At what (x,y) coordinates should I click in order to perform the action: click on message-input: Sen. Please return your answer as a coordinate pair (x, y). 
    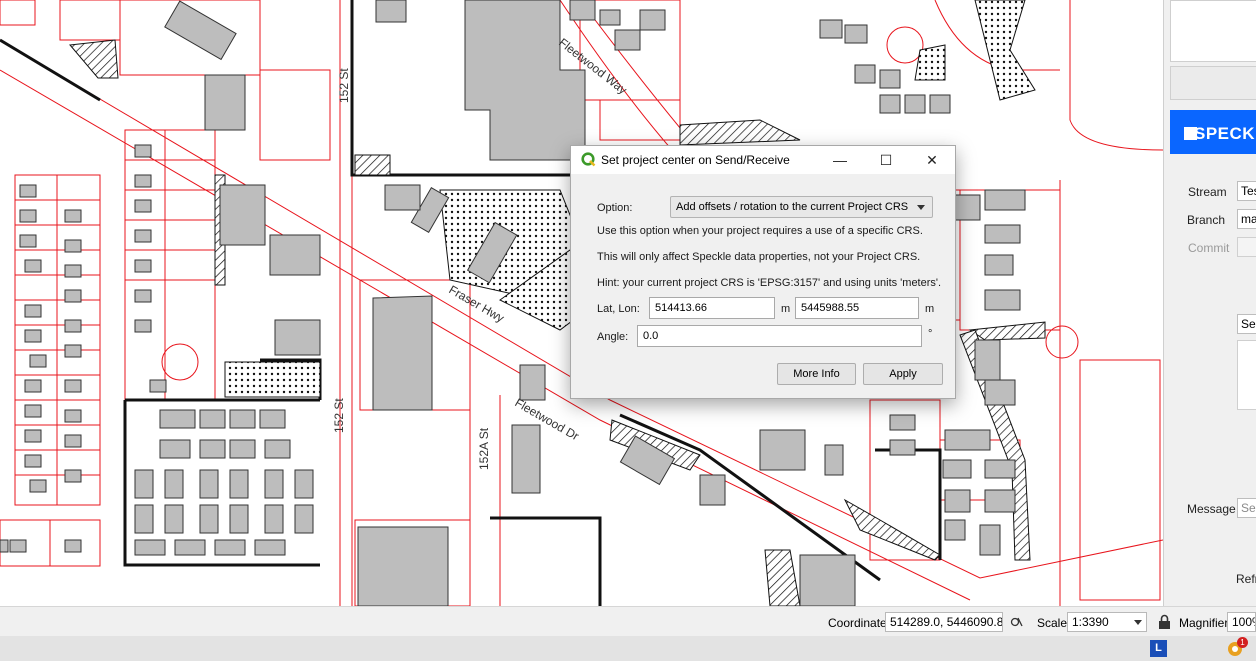
    Looking at the image, I should click on (1246, 508).